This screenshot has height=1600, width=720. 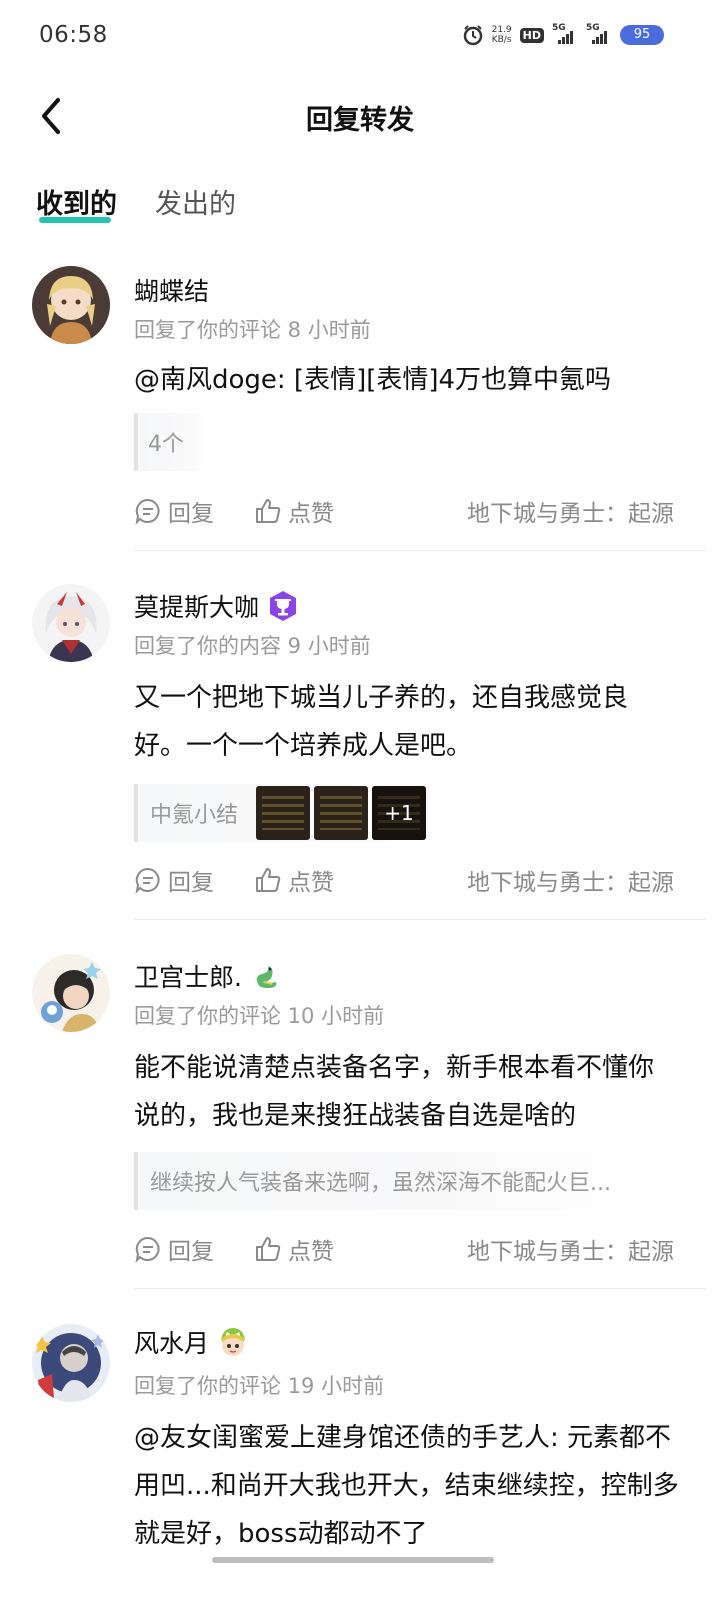 I want to click on trophy-badge-icon, so click(x=283, y=606).